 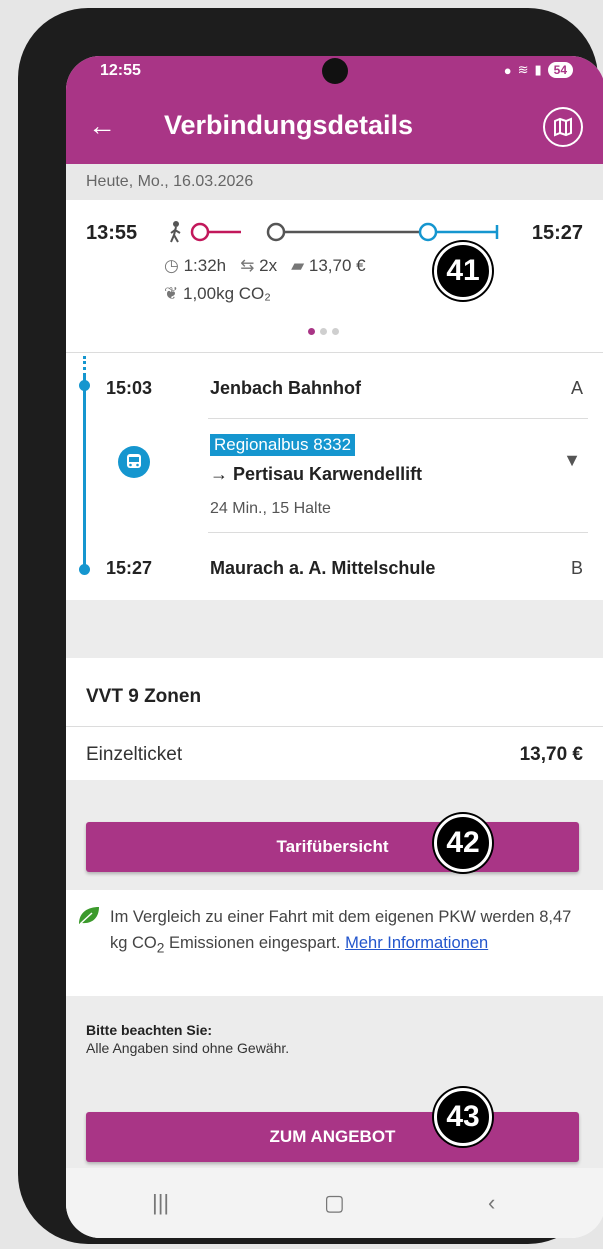 I want to click on system-nav-bar: ||| ▢ ‹, so click(x=334, y=1203).